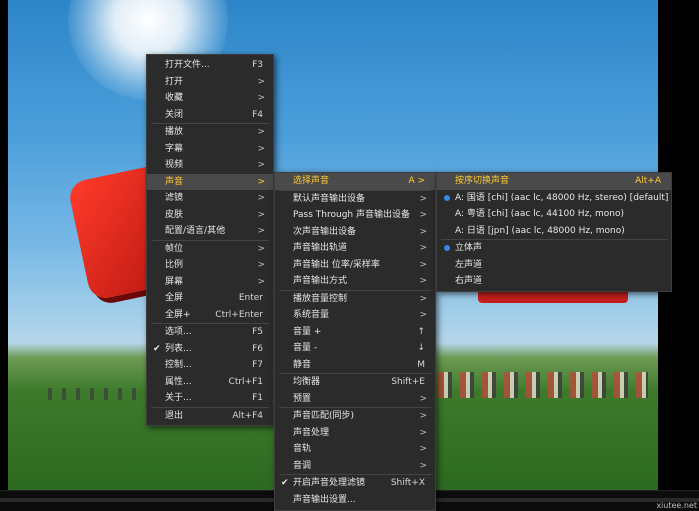  I want to click on menu-item-equalizer: 均衡器 Shift+E, so click(355, 382).